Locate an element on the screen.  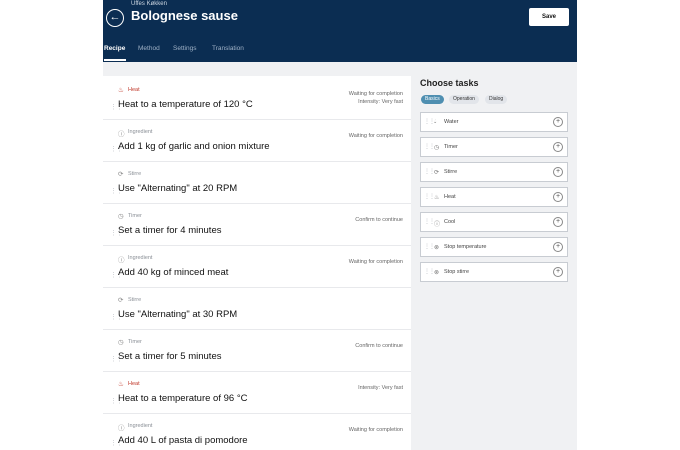
step-description: Set a timer for 4 minutes is located at coordinates (170, 230).